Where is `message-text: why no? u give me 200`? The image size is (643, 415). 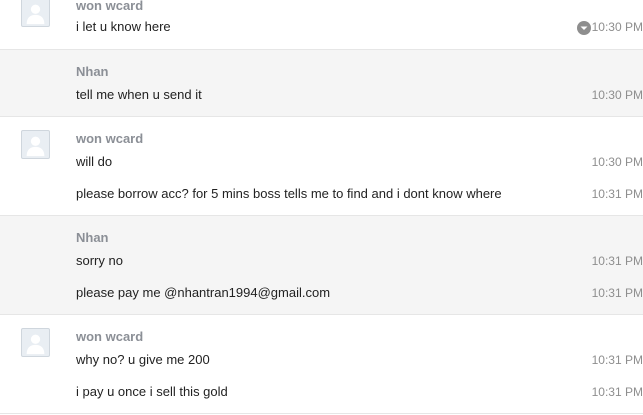 message-text: why no? u give me 200 is located at coordinates (143, 359).